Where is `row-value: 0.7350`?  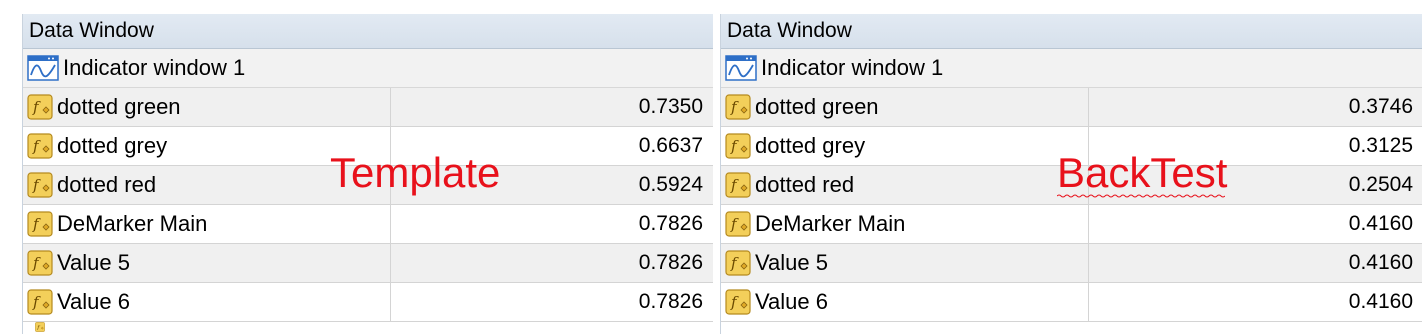 row-value: 0.7350 is located at coordinates (670, 106).